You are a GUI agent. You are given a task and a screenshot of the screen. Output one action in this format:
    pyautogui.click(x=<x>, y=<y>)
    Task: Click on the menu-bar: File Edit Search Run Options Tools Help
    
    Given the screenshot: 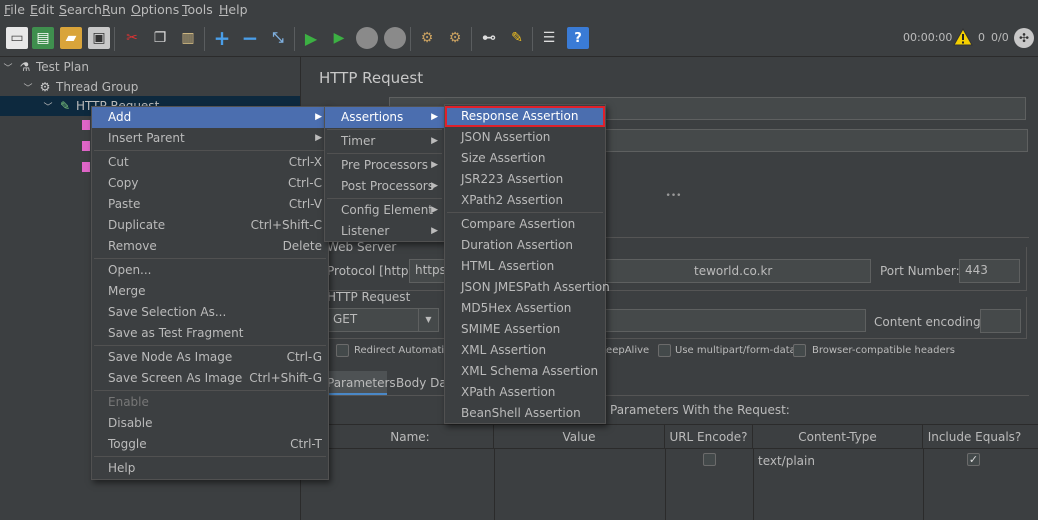 What is the action you would take?
    pyautogui.click(x=519, y=10)
    